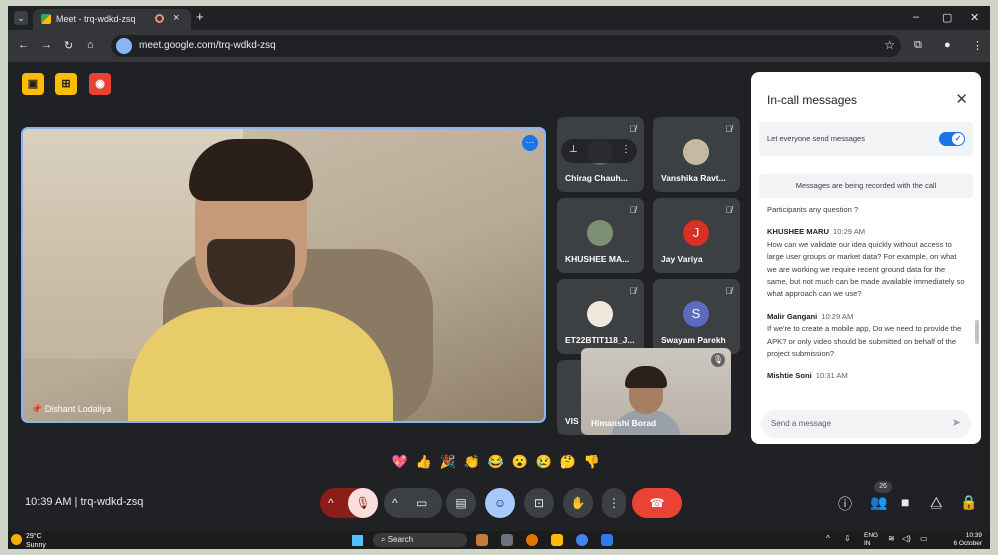  Describe the element at coordinates (176, 18) in the screenshot. I see `close-tab-icon: ×` at that location.